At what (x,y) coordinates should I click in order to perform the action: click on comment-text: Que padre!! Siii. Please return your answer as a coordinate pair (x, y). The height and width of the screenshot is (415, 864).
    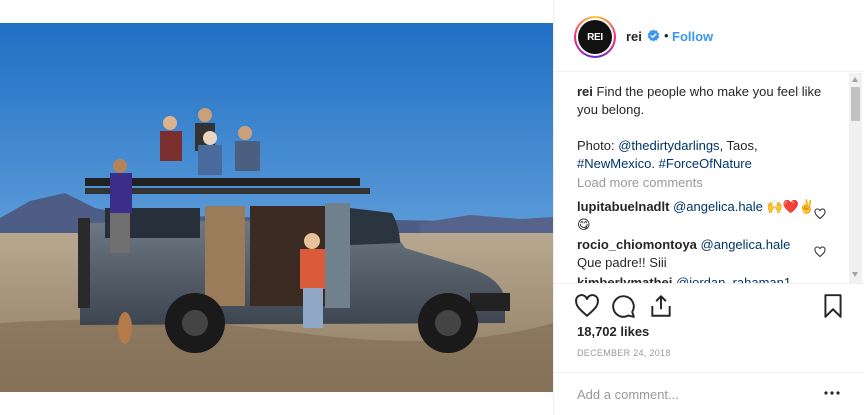
    Looking at the image, I should click on (622, 262).